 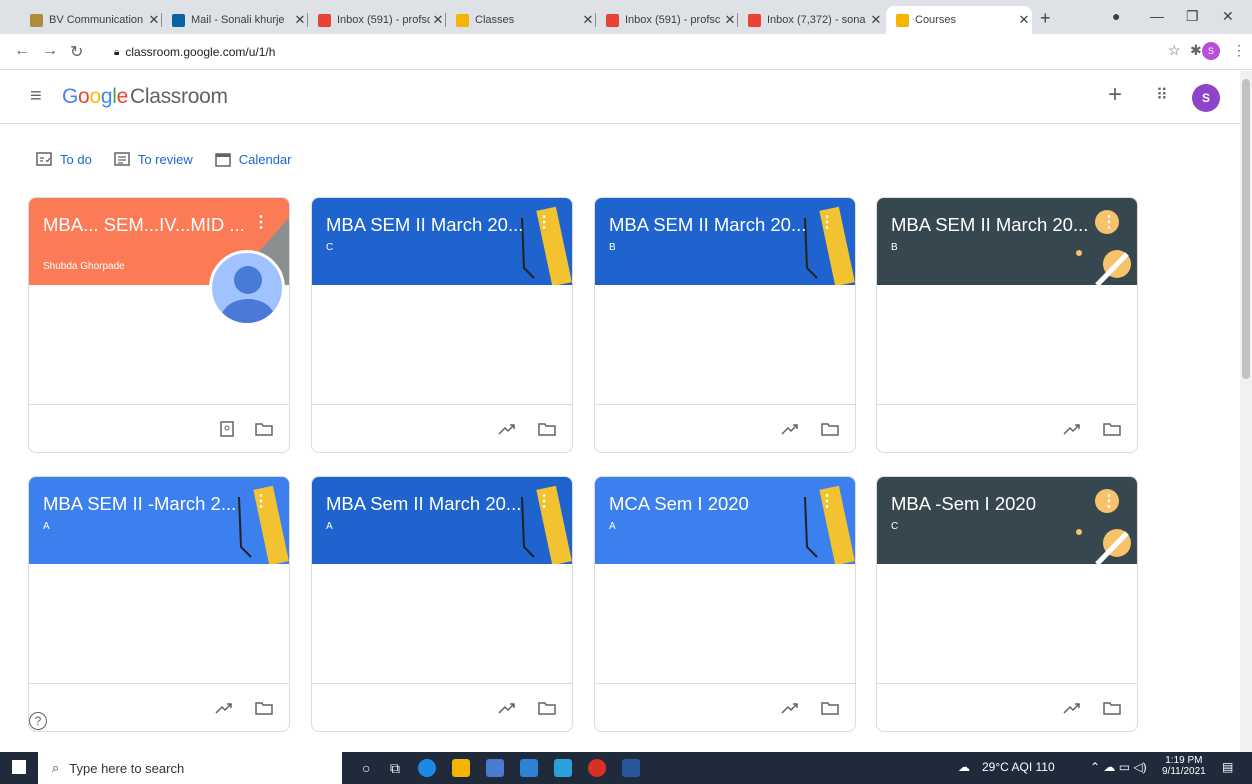 What do you see at coordinates (190, 768) in the screenshot?
I see `taskbar-search-box: ⌕ Type here to search` at bounding box center [190, 768].